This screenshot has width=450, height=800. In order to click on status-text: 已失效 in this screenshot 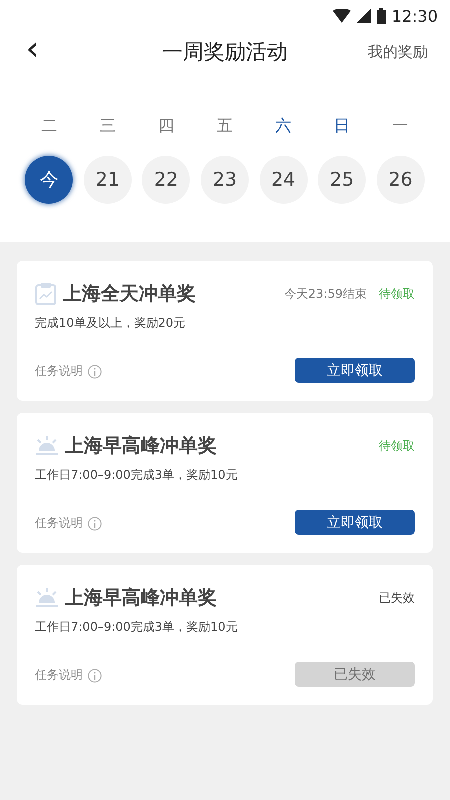, I will do `click(397, 598)`.